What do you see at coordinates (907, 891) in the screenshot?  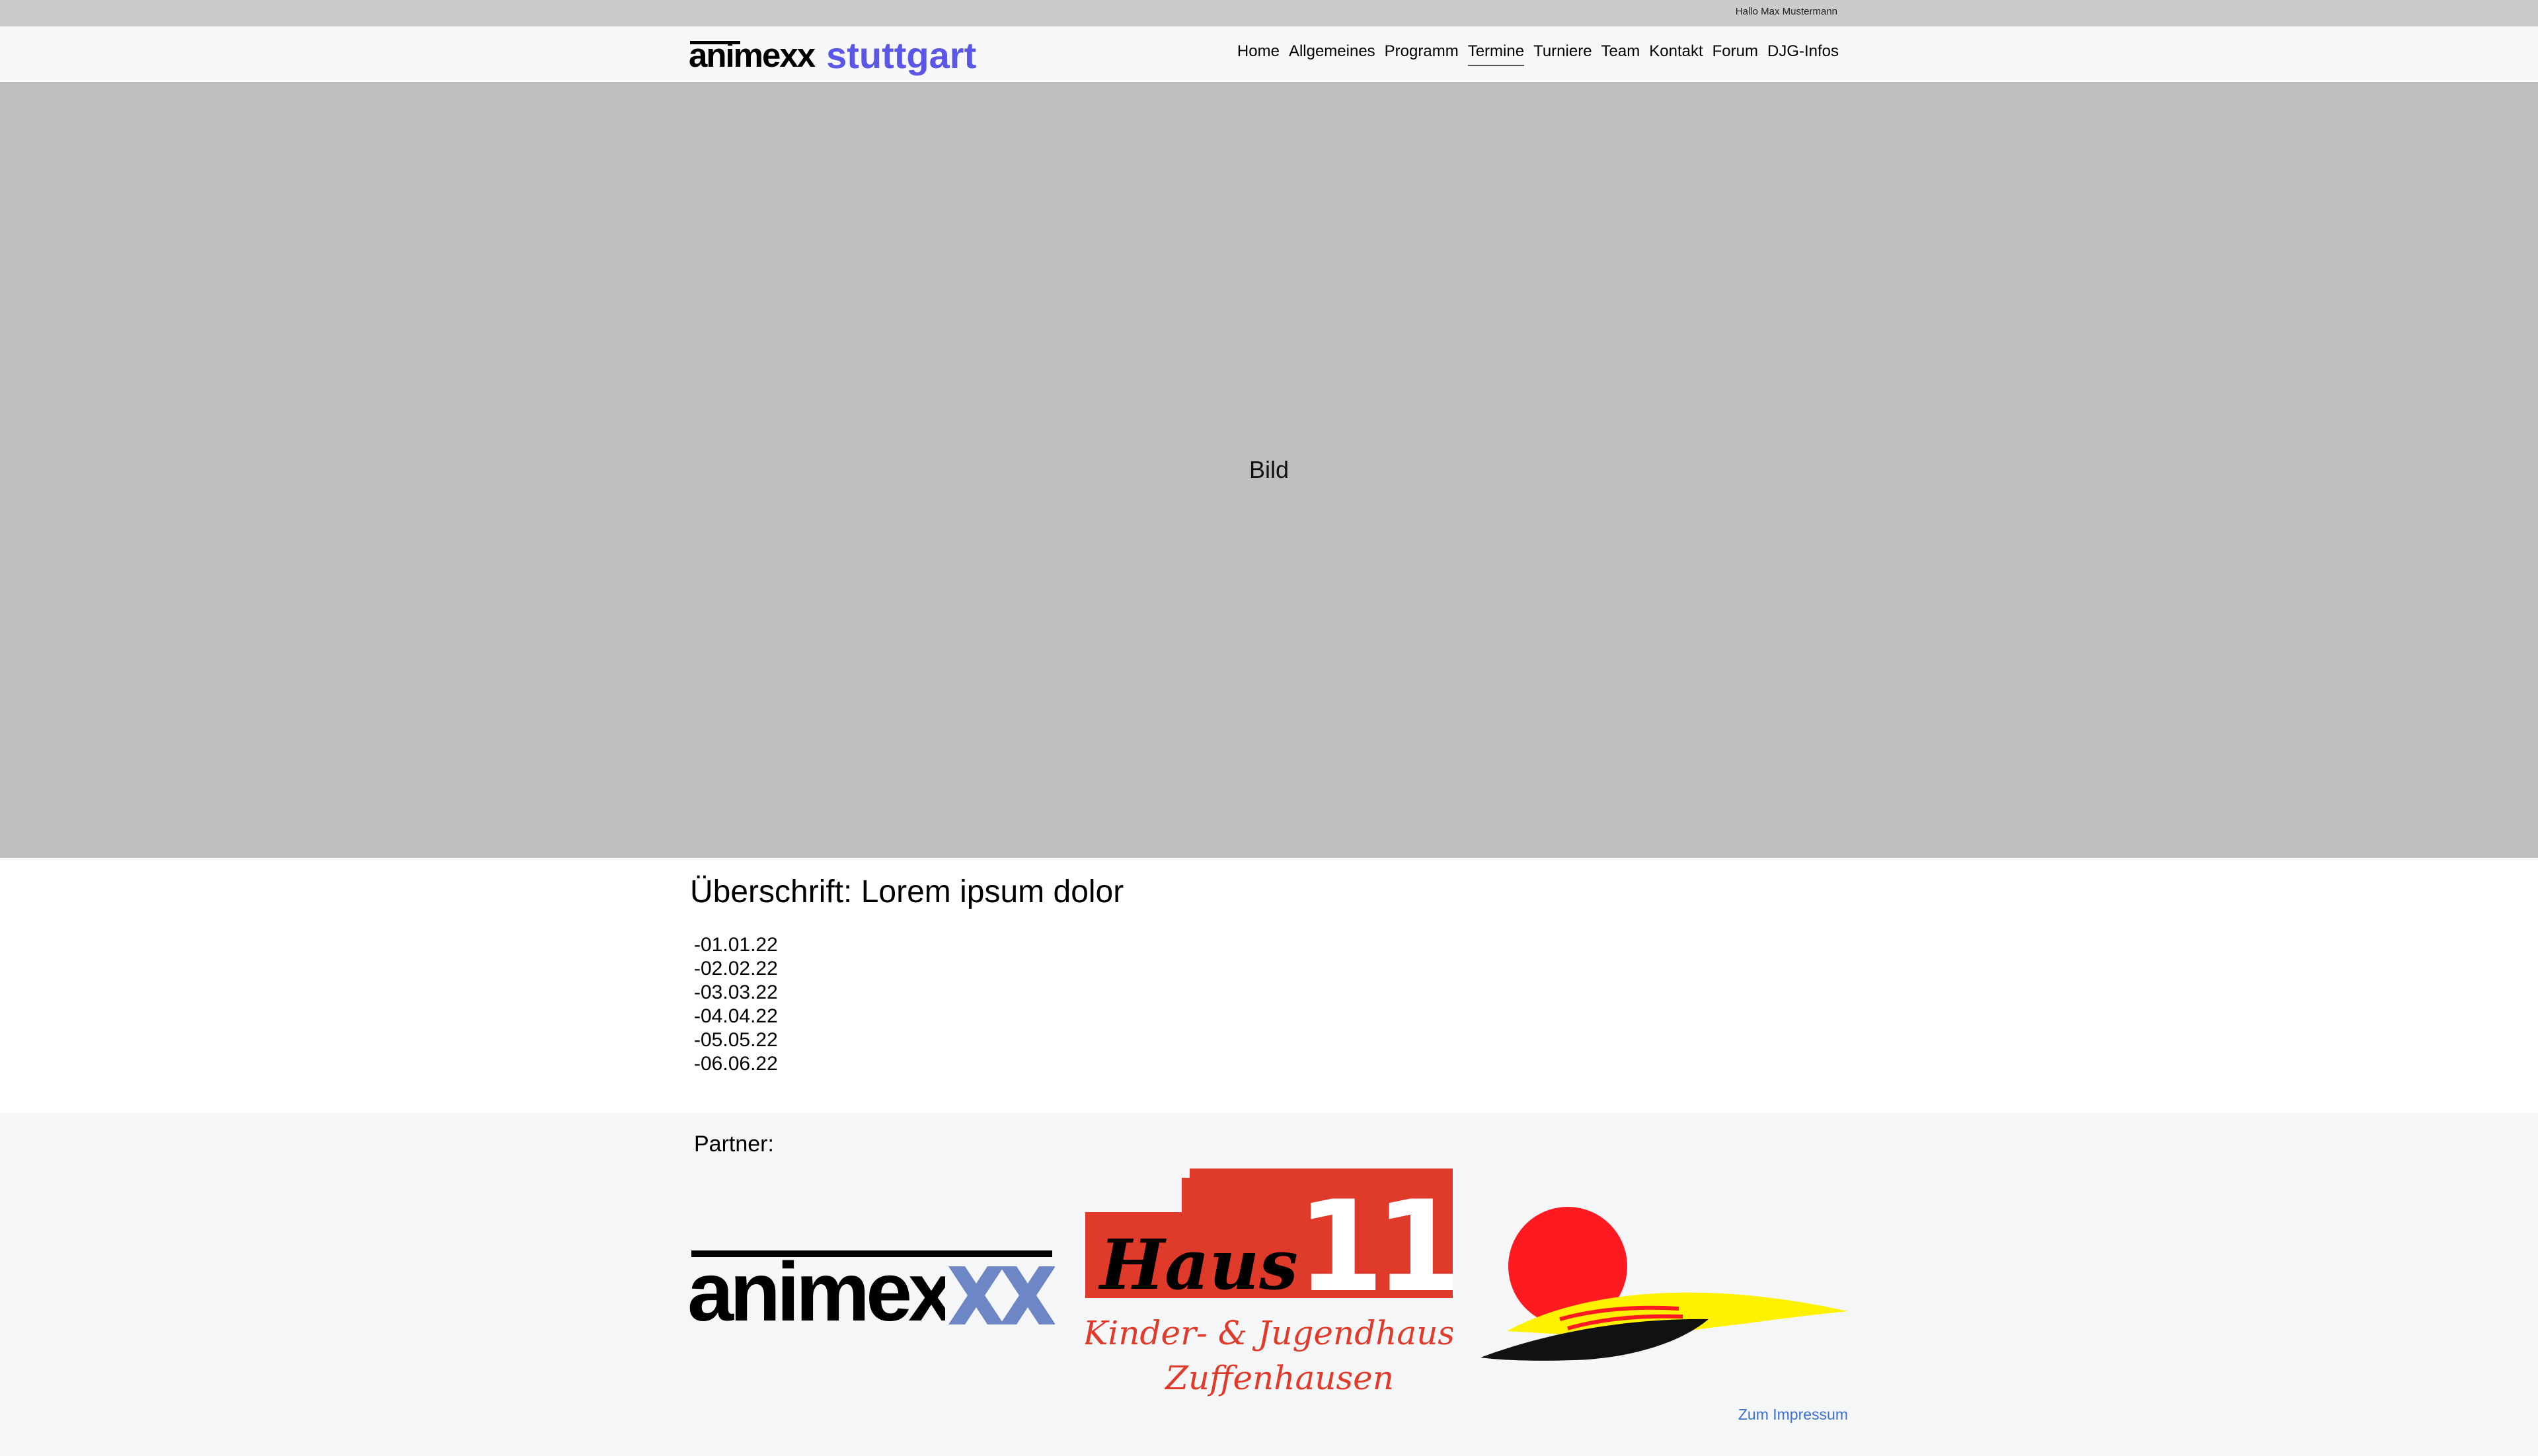 I see `page-heading: Überschrift: Lorem ipsum dolor` at bounding box center [907, 891].